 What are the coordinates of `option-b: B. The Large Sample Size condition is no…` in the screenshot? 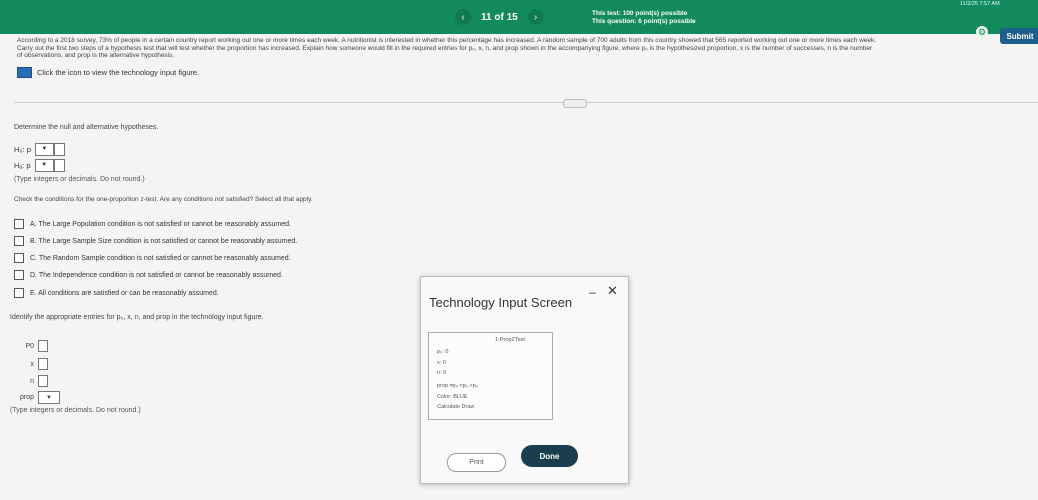 It's located at (155, 241).